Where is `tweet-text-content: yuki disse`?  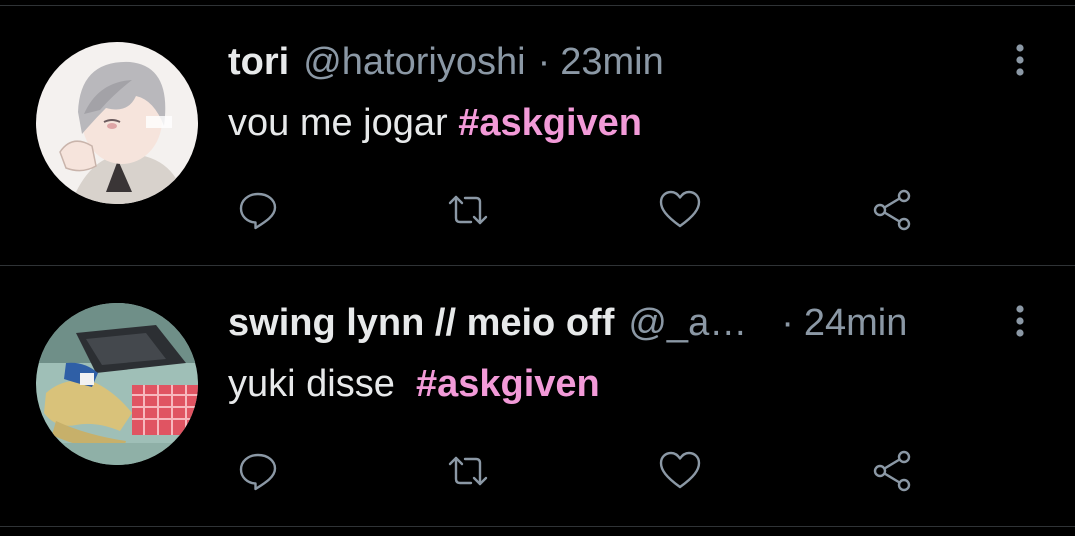
tweet-text-content: yuki disse is located at coordinates (322, 384).